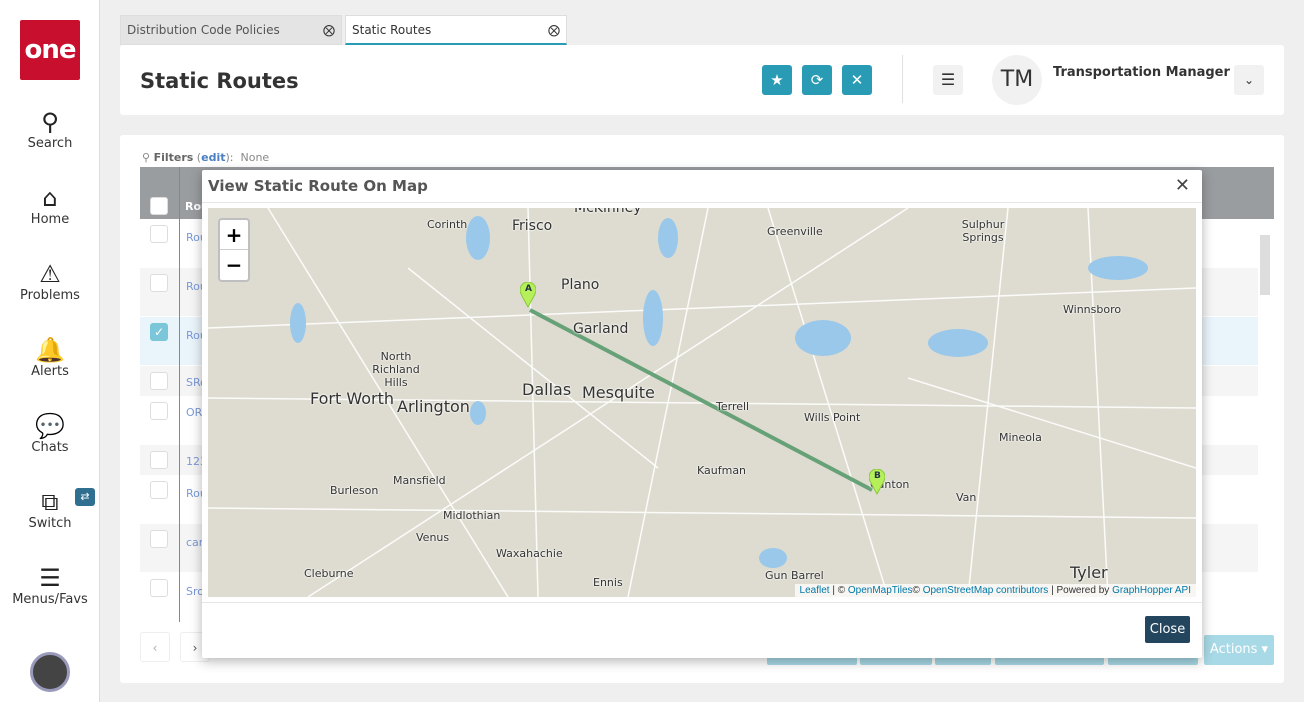 This screenshot has height=702, width=1304. I want to click on filters-value: None, so click(255, 157).